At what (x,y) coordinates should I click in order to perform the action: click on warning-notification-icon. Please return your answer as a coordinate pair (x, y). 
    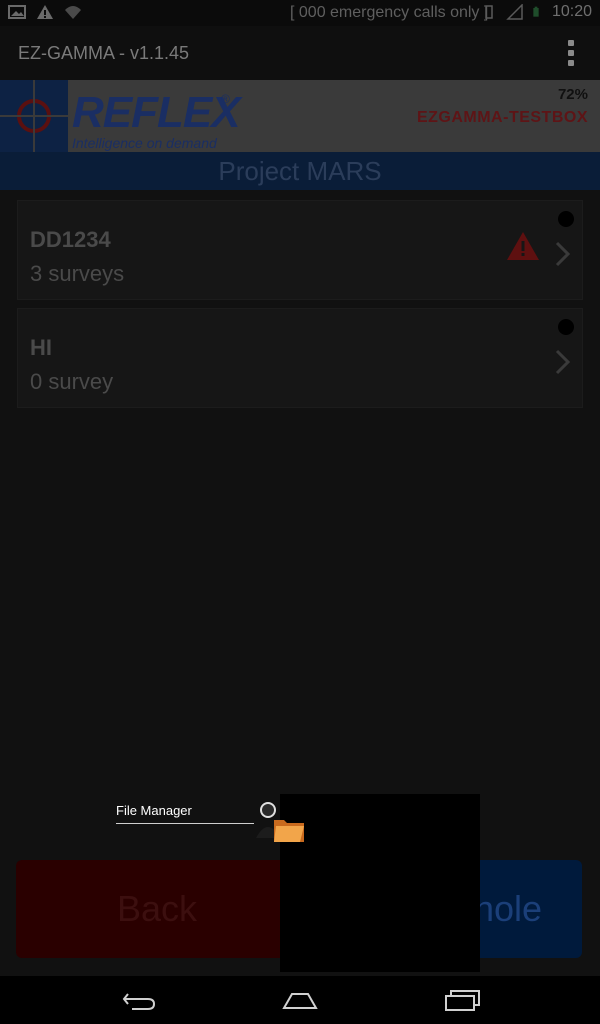
    Looking at the image, I should click on (45, 12).